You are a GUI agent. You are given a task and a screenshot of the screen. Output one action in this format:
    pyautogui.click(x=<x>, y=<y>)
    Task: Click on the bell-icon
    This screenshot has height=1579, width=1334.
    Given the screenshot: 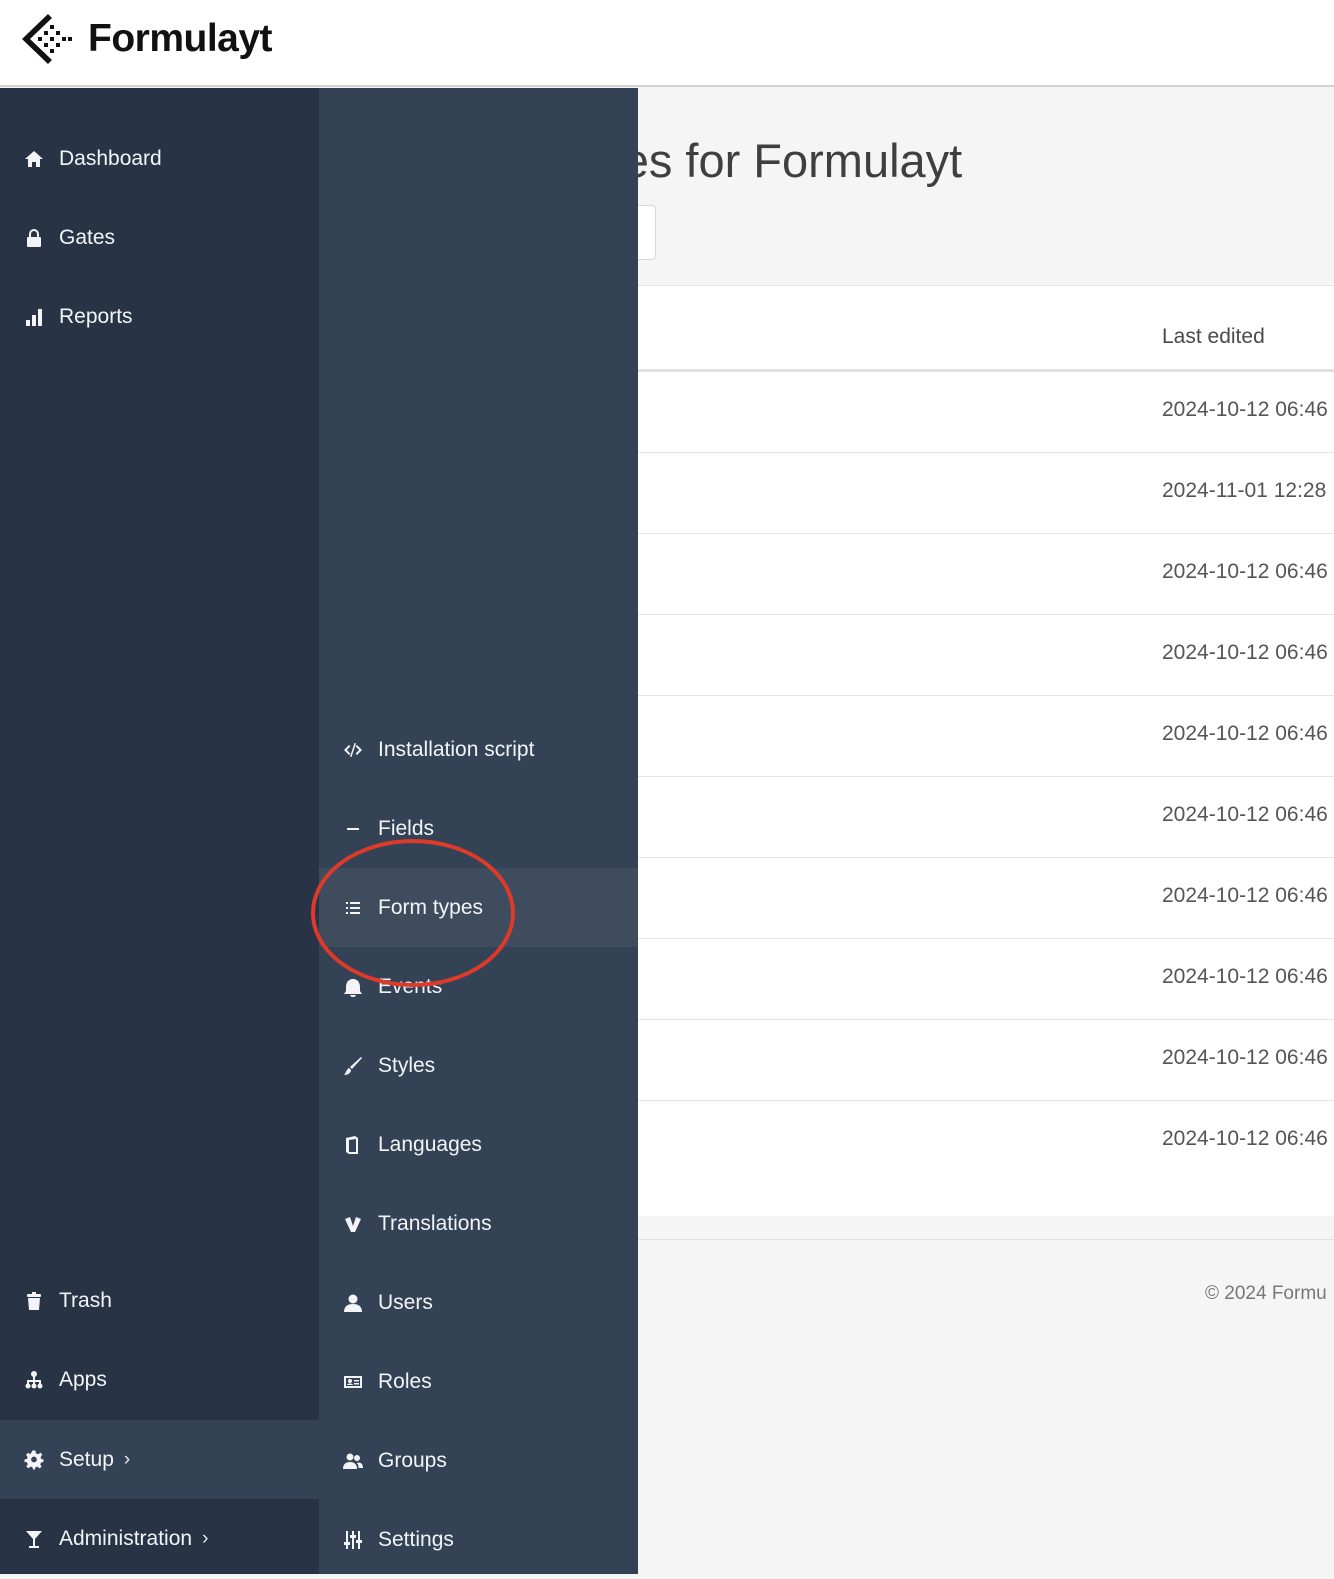 What is the action you would take?
    pyautogui.click(x=353, y=987)
    